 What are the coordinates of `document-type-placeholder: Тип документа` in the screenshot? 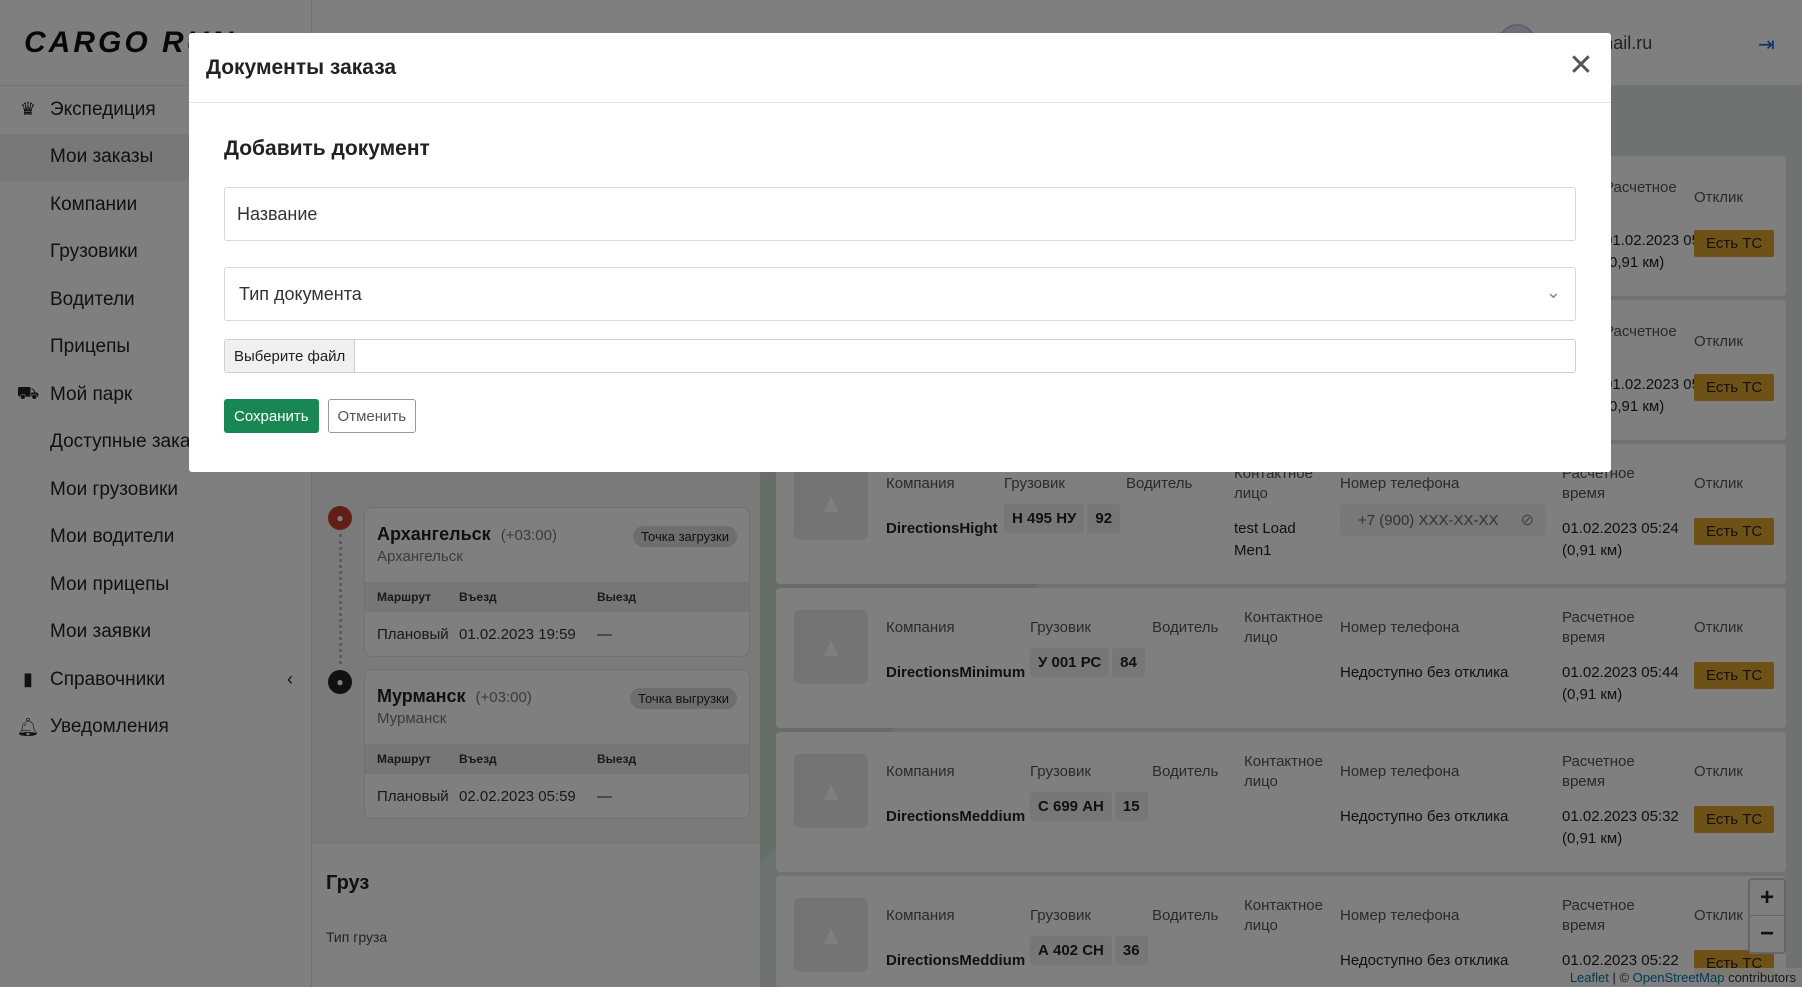 It's located at (300, 293).